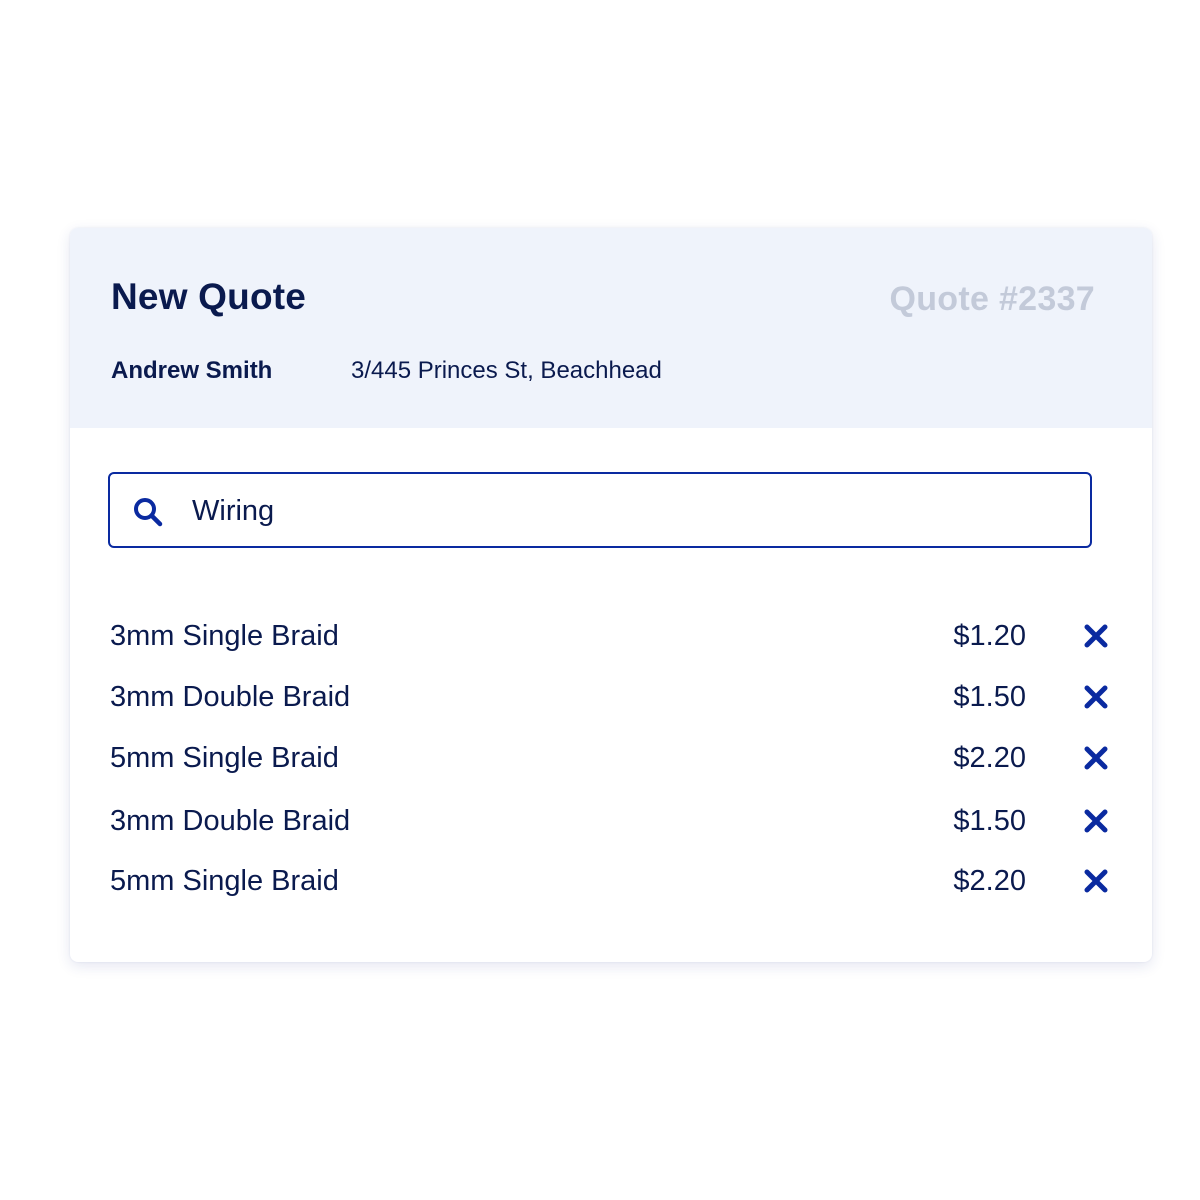  What do you see at coordinates (209, 296) in the screenshot?
I see `page-title: New Quote` at bounding box center [209, 296].